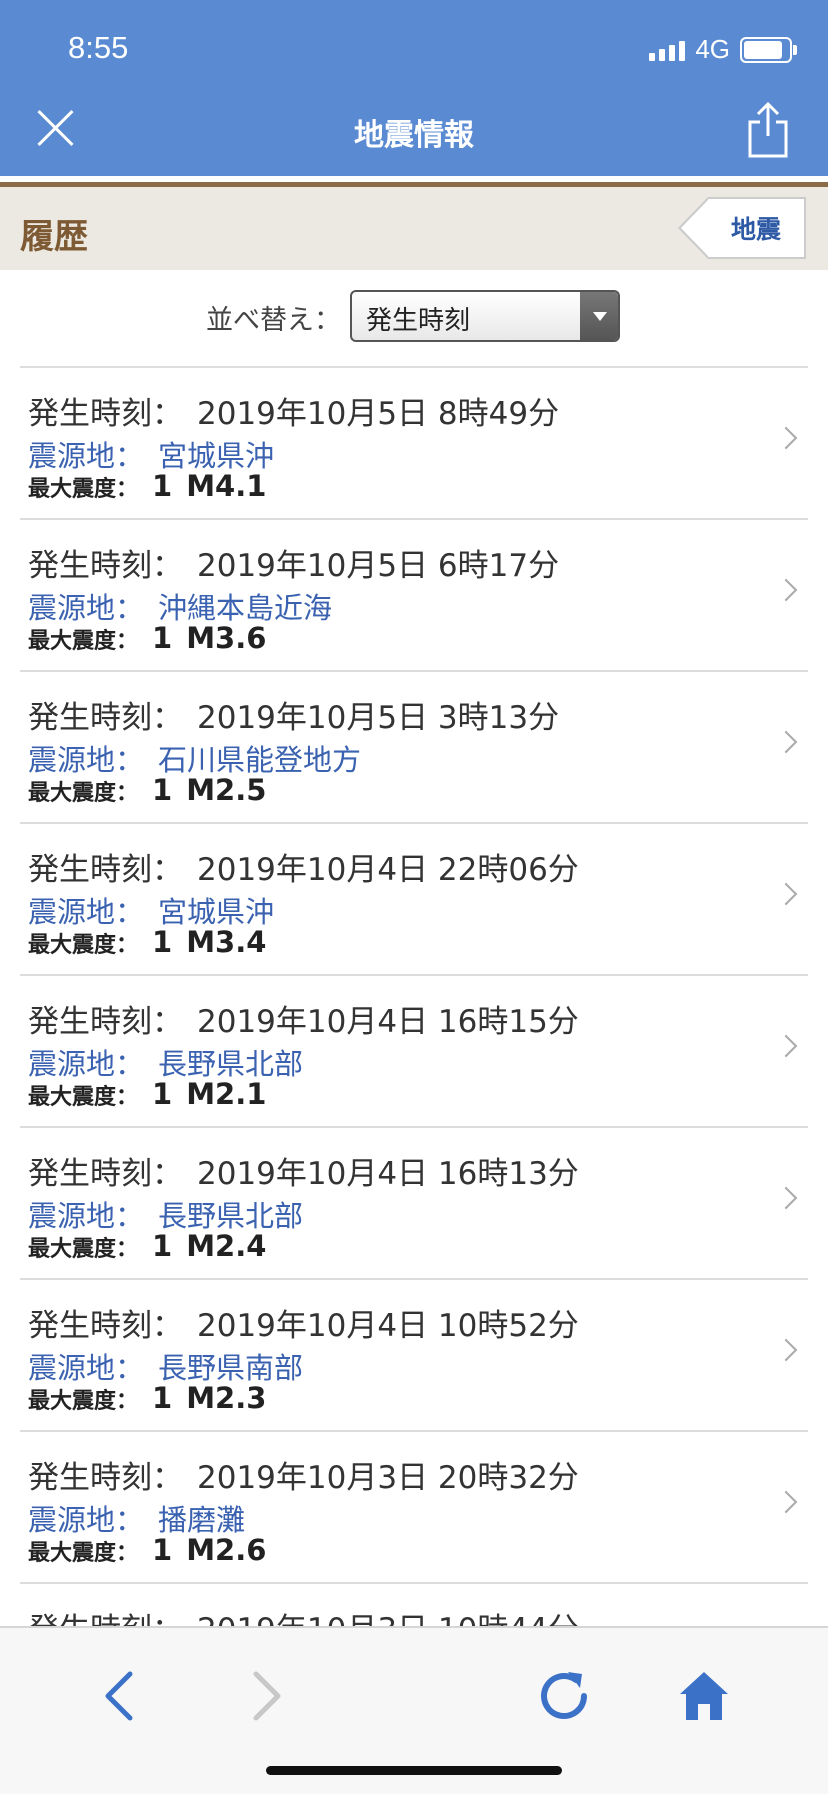 Image resolution: width=828 pixels, height=1794 pixels. What do you see at coordinates (147, 638) in the screenshot?
I see `item-intensity: 最大震度： 1 M3.6` at bounding box center [147, 638].